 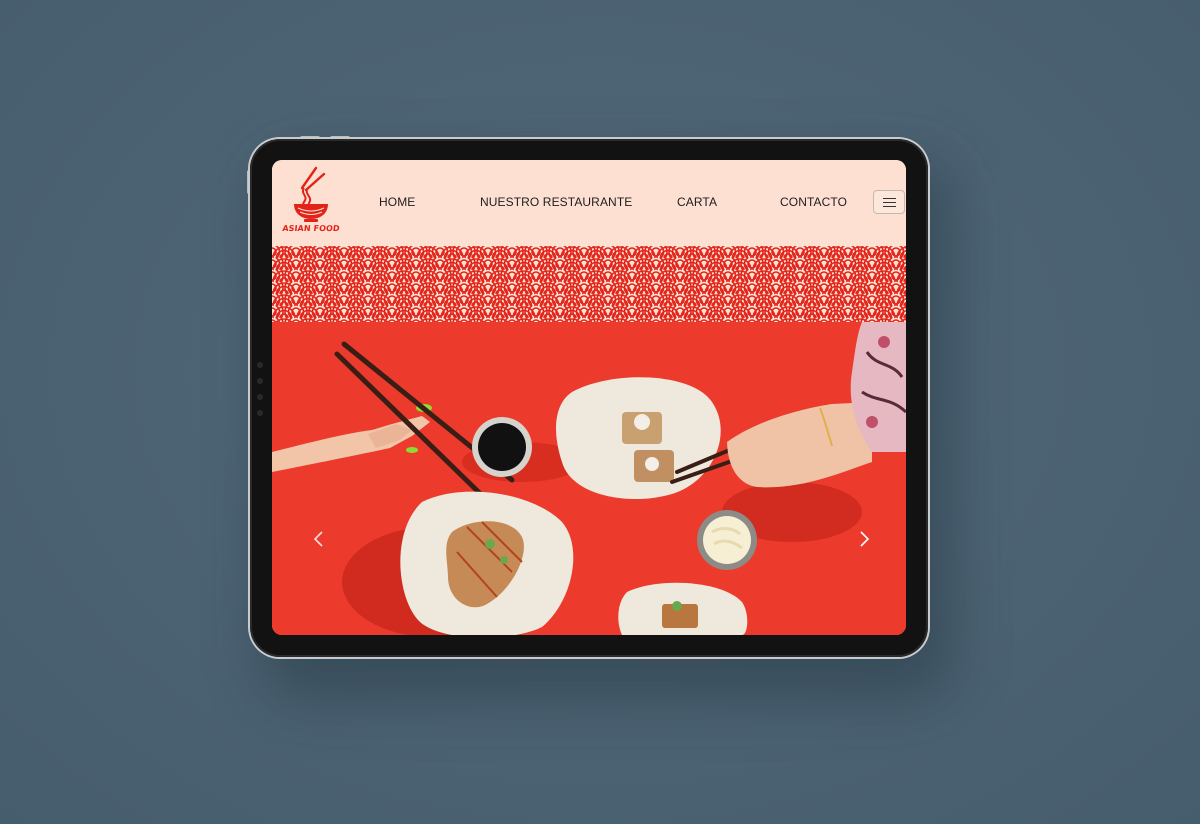 I want to click on menu-toggle-button, so click(x=889, y=202).